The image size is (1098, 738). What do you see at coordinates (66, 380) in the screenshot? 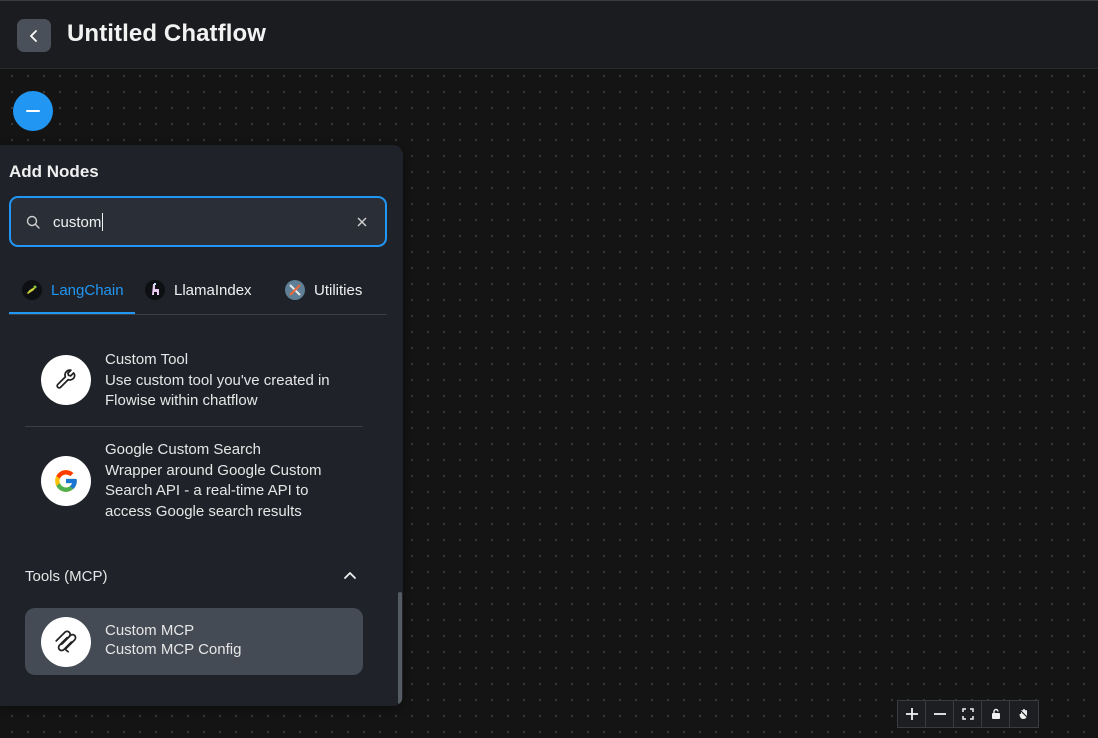
I see `wrench-icon` at bounding box center [66, 380].